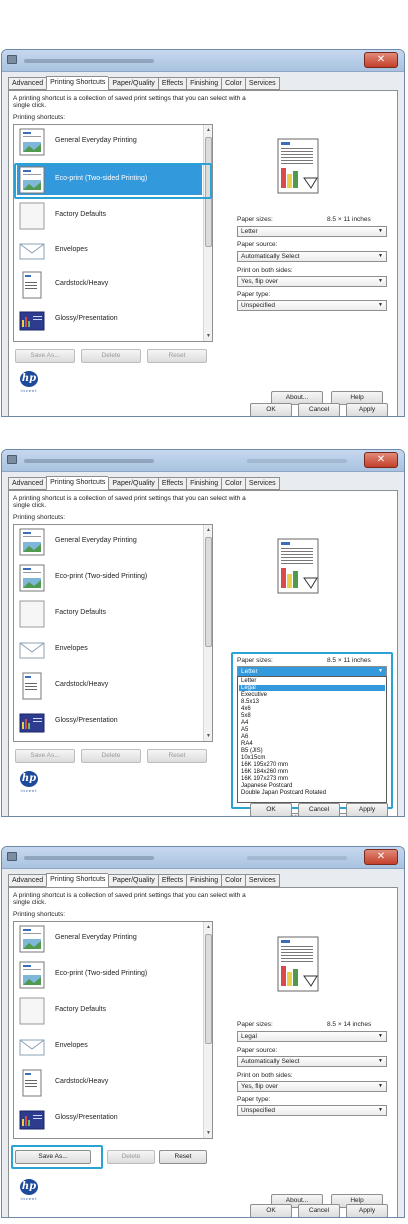  I want to click on list-item-label: Cardstock/Heavy, so click(82, 283).